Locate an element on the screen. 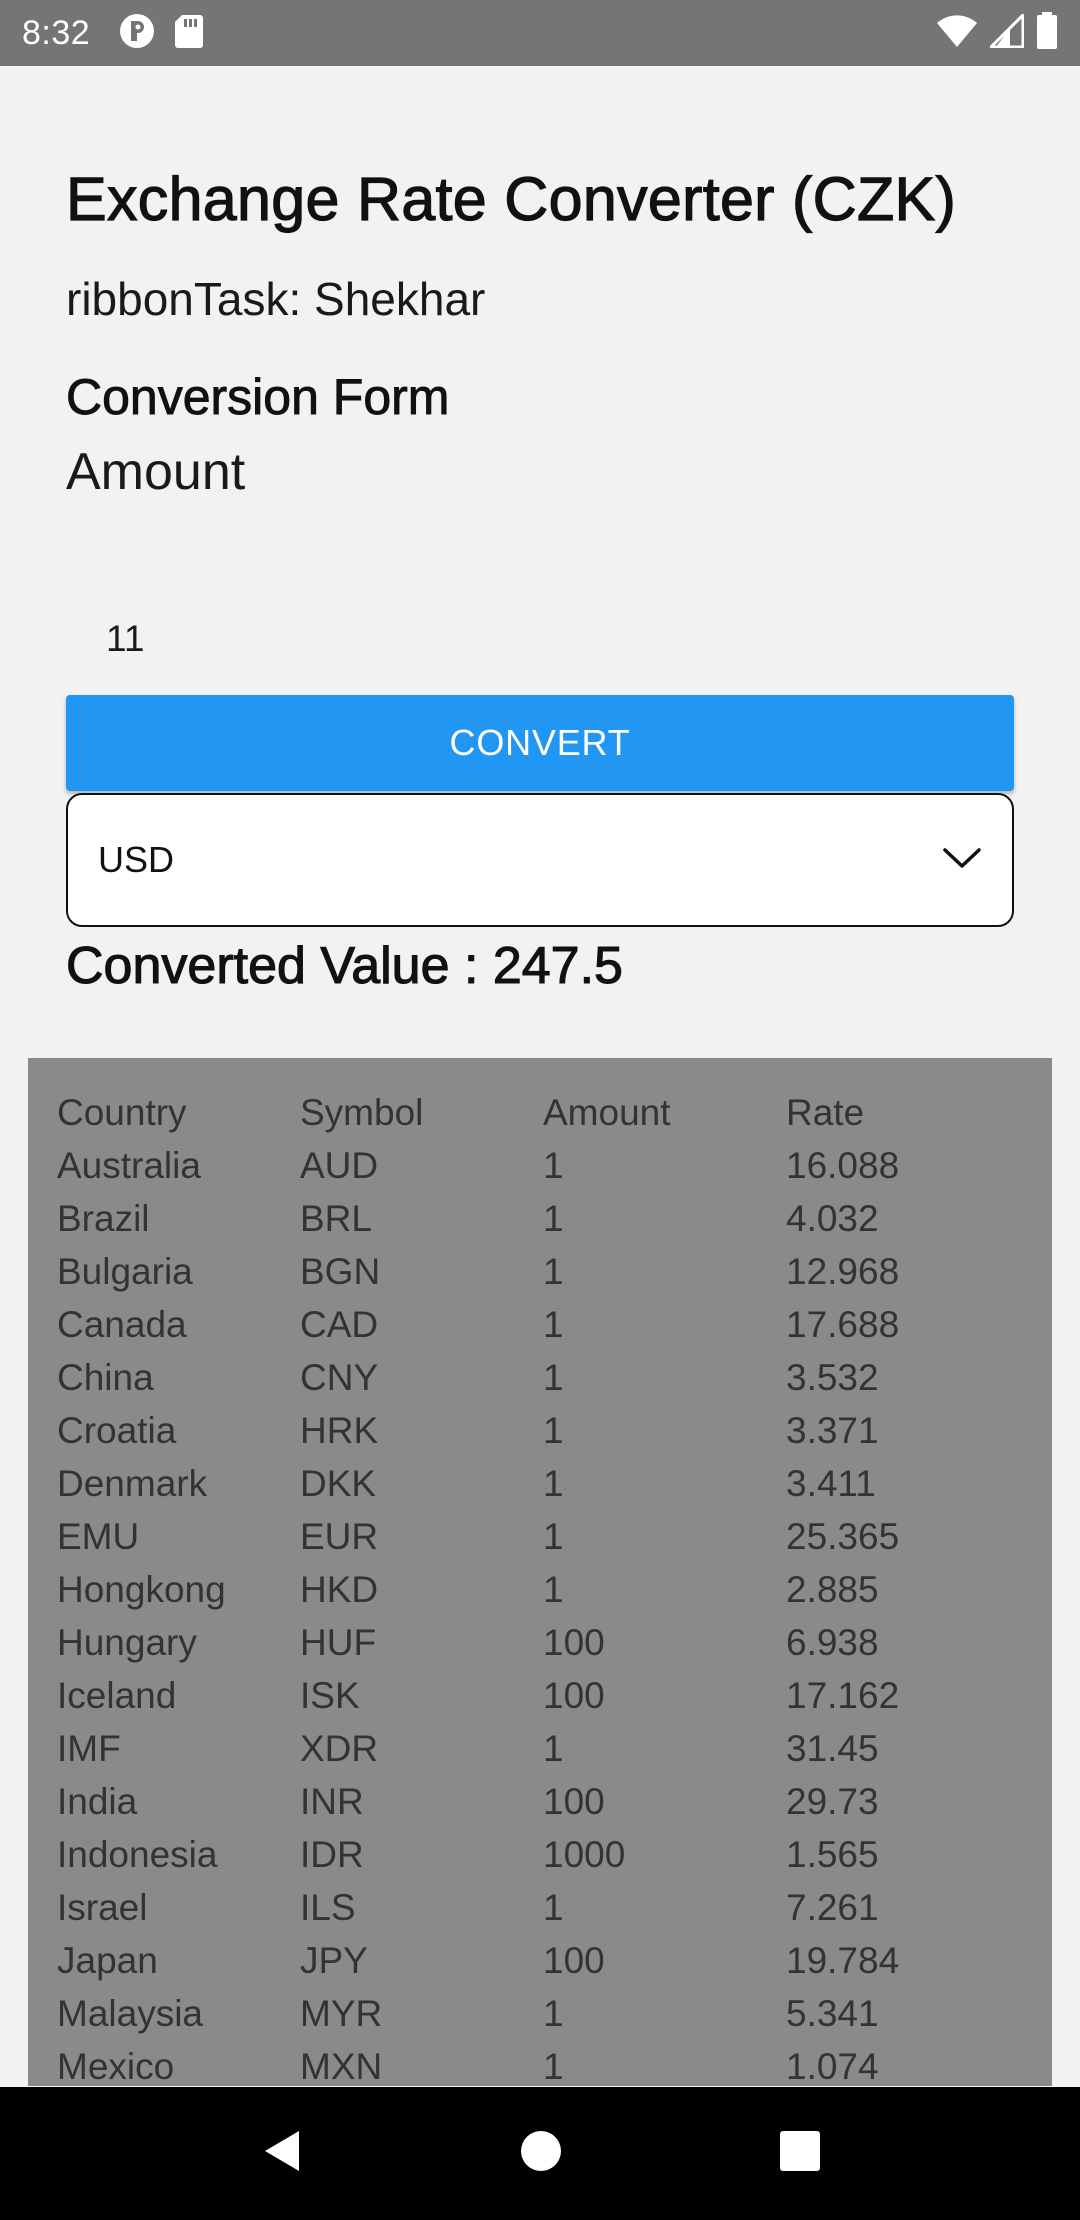  cell-country: Canada is located at coordinates (122, 1324).